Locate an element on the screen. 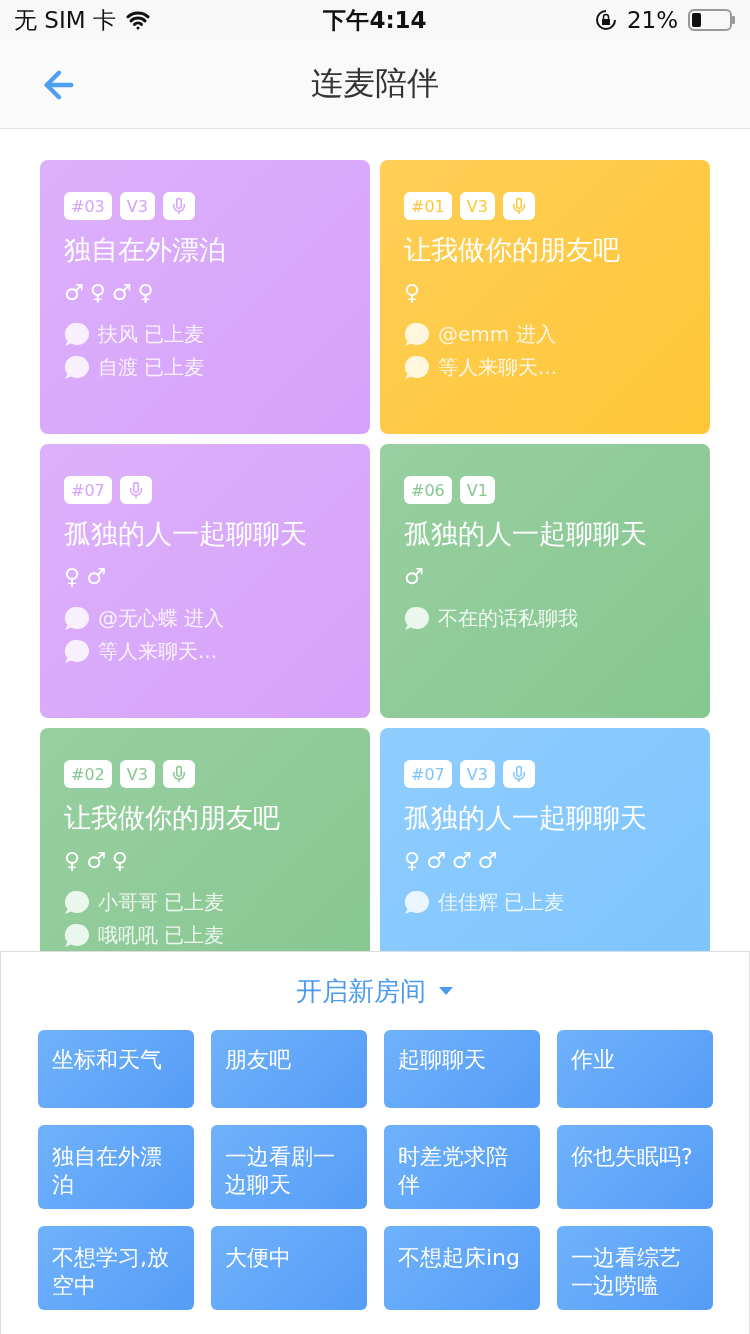 The width and height of the screenshot is (750, 1334). topic-tile: 独自在外漂泊 is located at coordinates (116, 1167).